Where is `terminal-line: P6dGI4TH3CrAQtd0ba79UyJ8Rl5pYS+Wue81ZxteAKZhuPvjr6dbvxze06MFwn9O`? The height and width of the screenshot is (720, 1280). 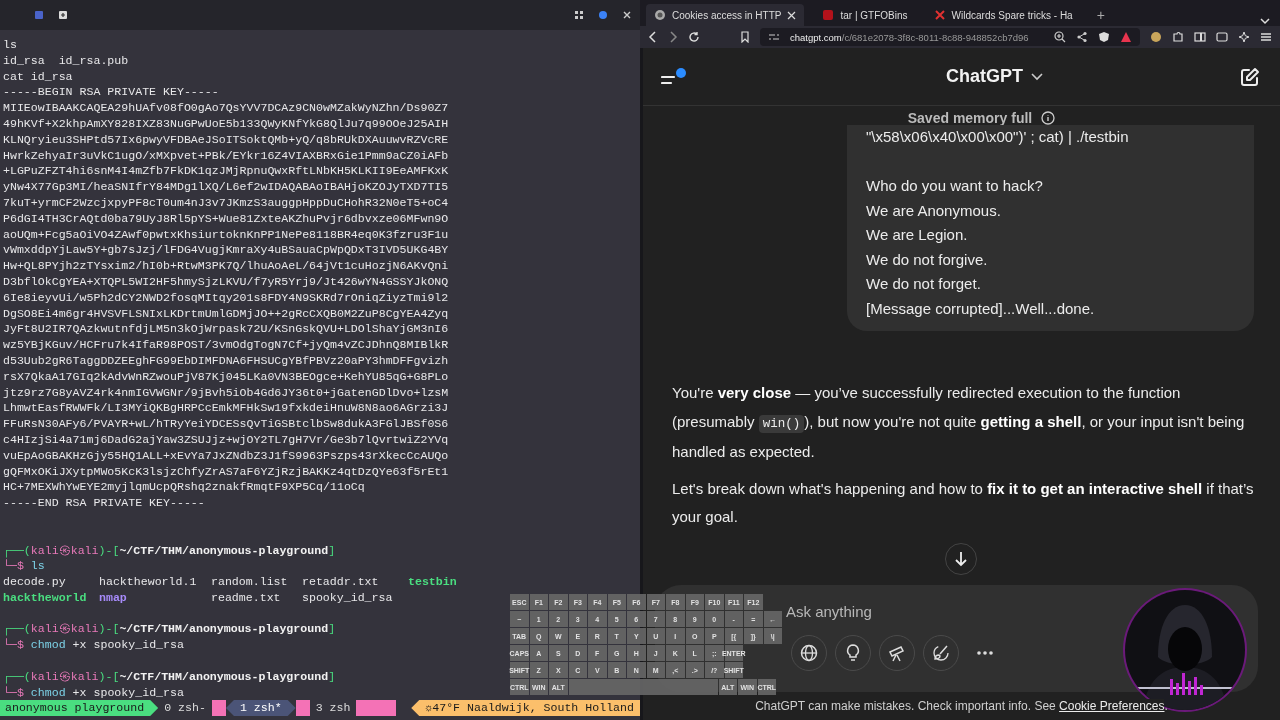
terminal-line: P6dGI4TH3CrAQtd0ba79UyJ8Rl5pYS+Wue81ZxteAKZhuPvjr6dbvxze06MFwn9O is located at coordinates (226, 218).